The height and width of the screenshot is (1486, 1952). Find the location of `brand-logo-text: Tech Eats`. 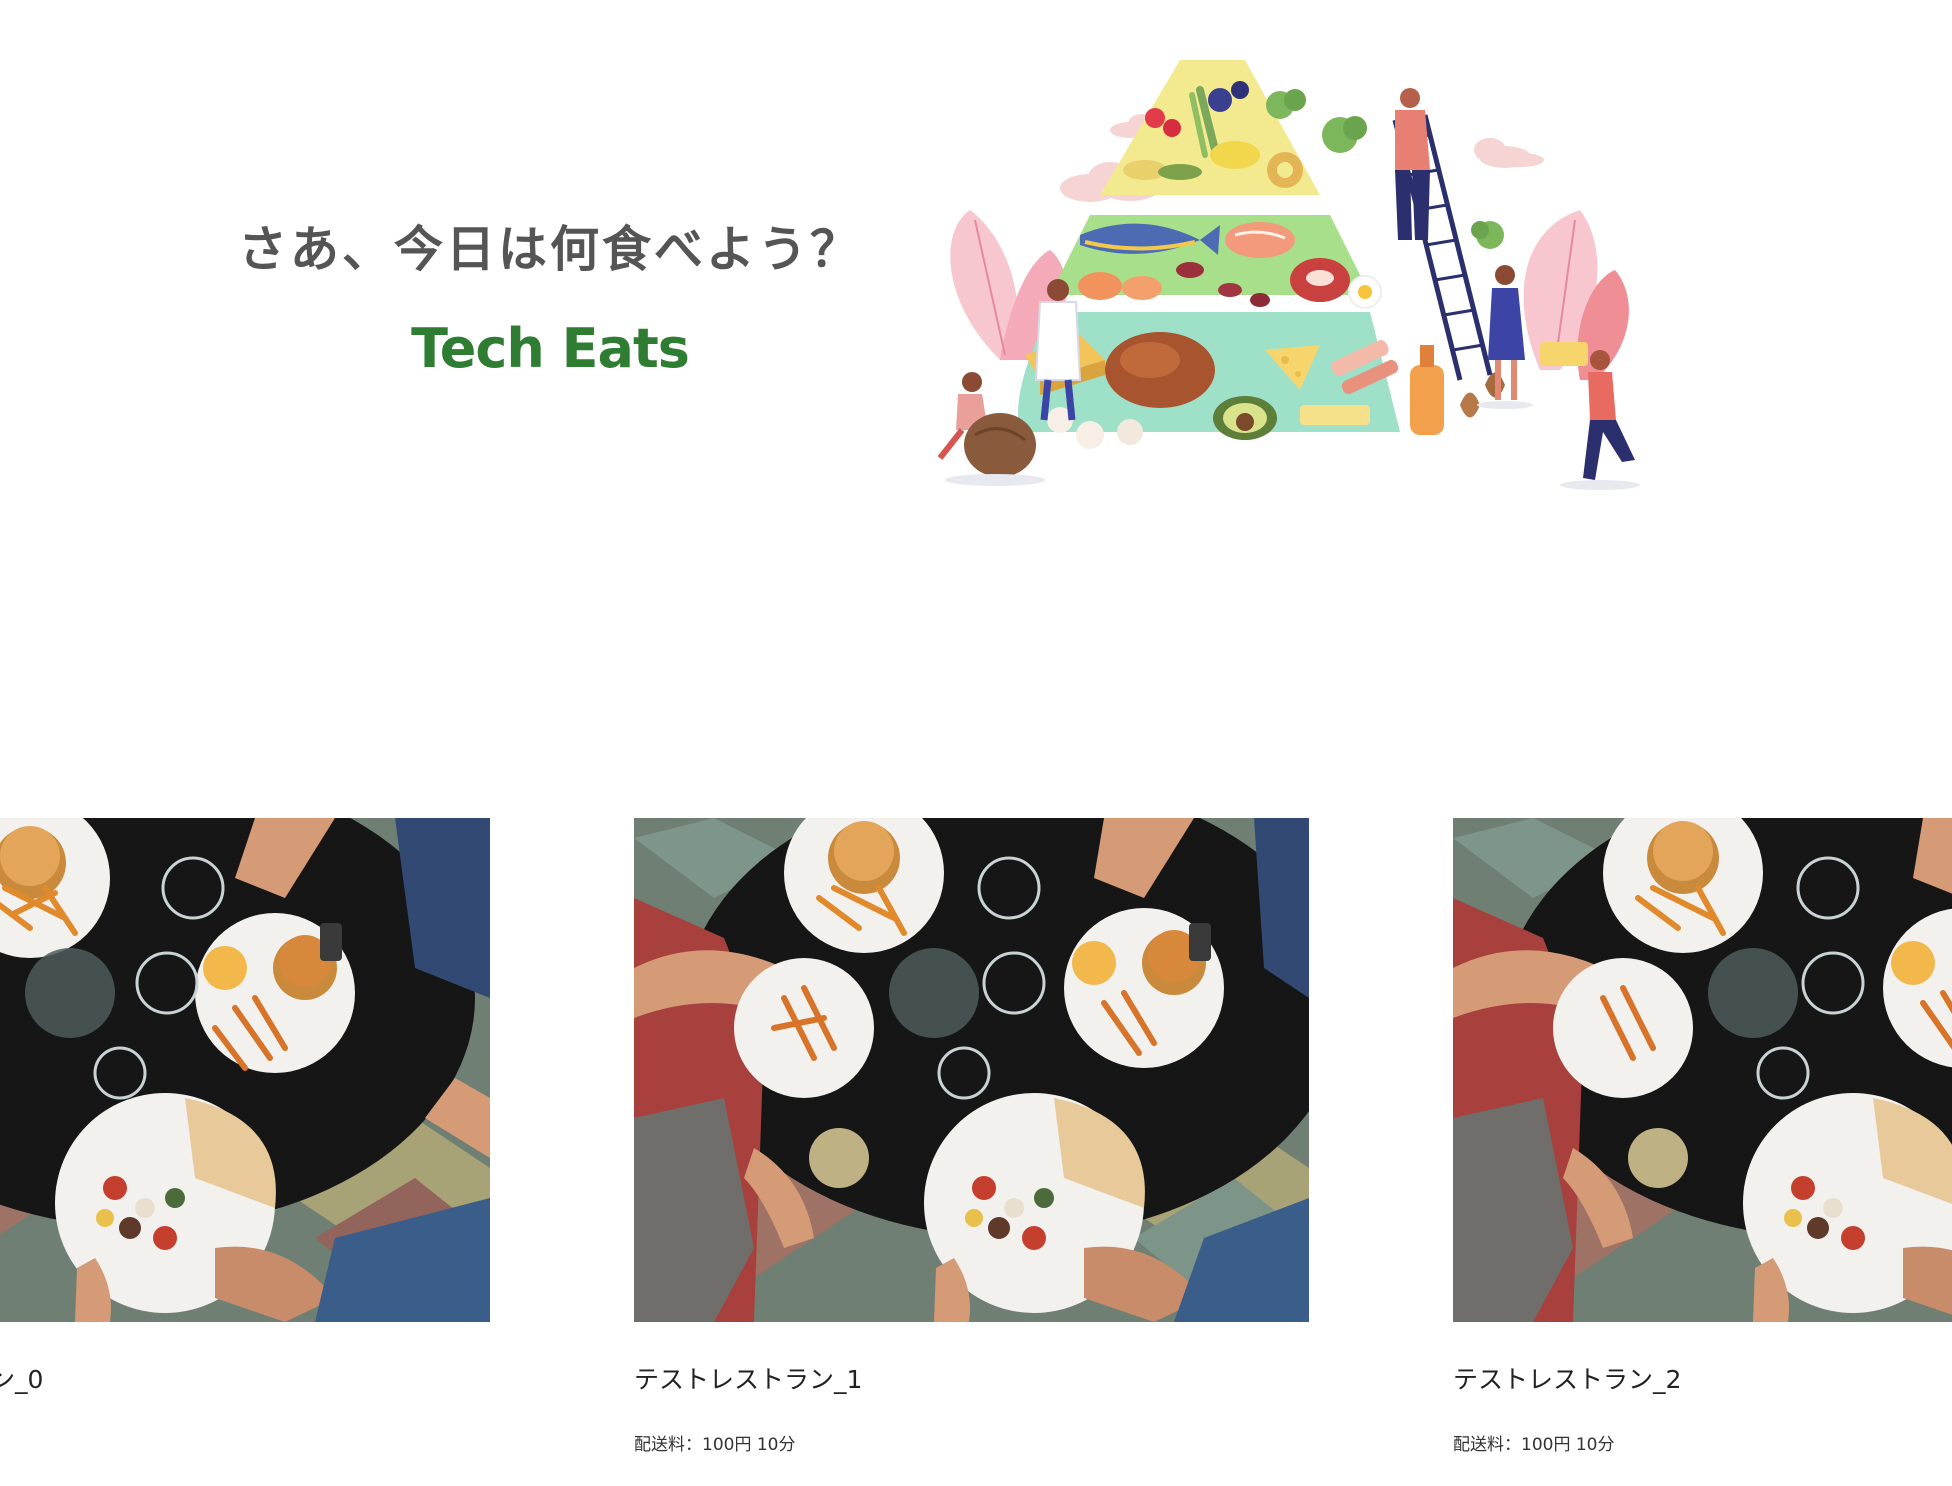

brand-logo-text: Tech Eats is located at coordinates (550, 348).